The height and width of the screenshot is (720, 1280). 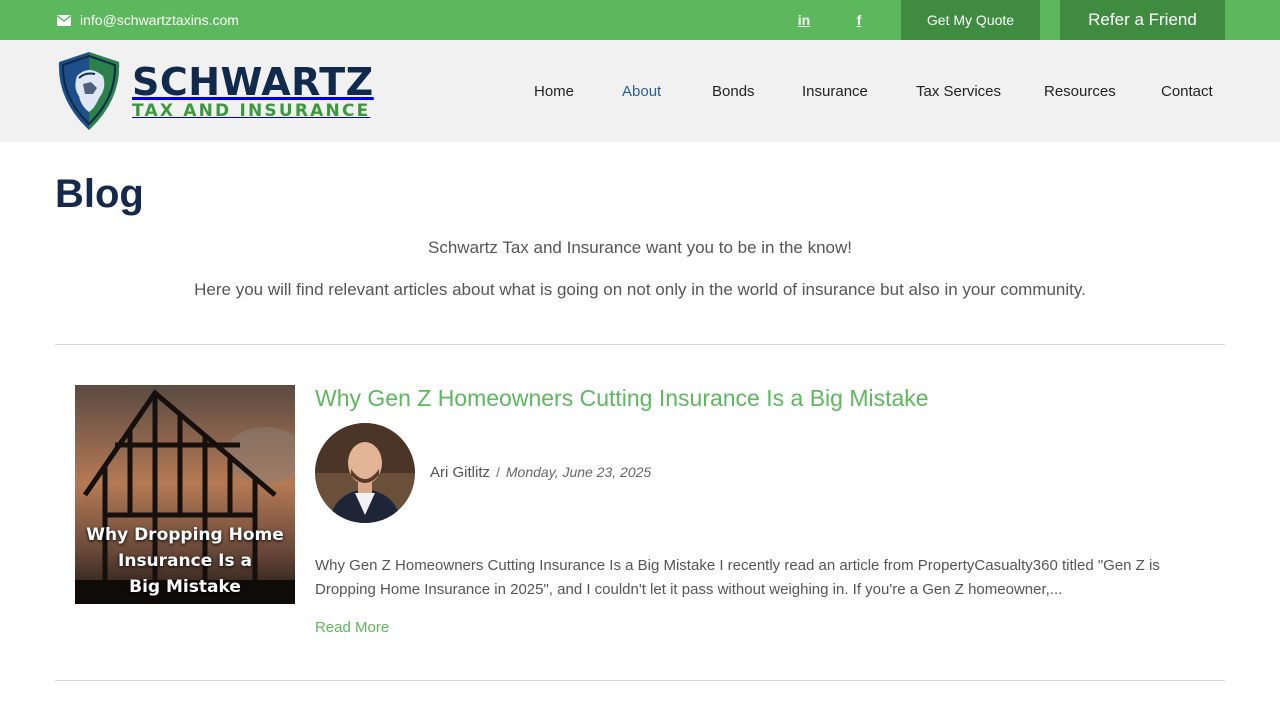 I want to click on thumbnail-caption: Why Dropping Home, so click(x=185, y=535).